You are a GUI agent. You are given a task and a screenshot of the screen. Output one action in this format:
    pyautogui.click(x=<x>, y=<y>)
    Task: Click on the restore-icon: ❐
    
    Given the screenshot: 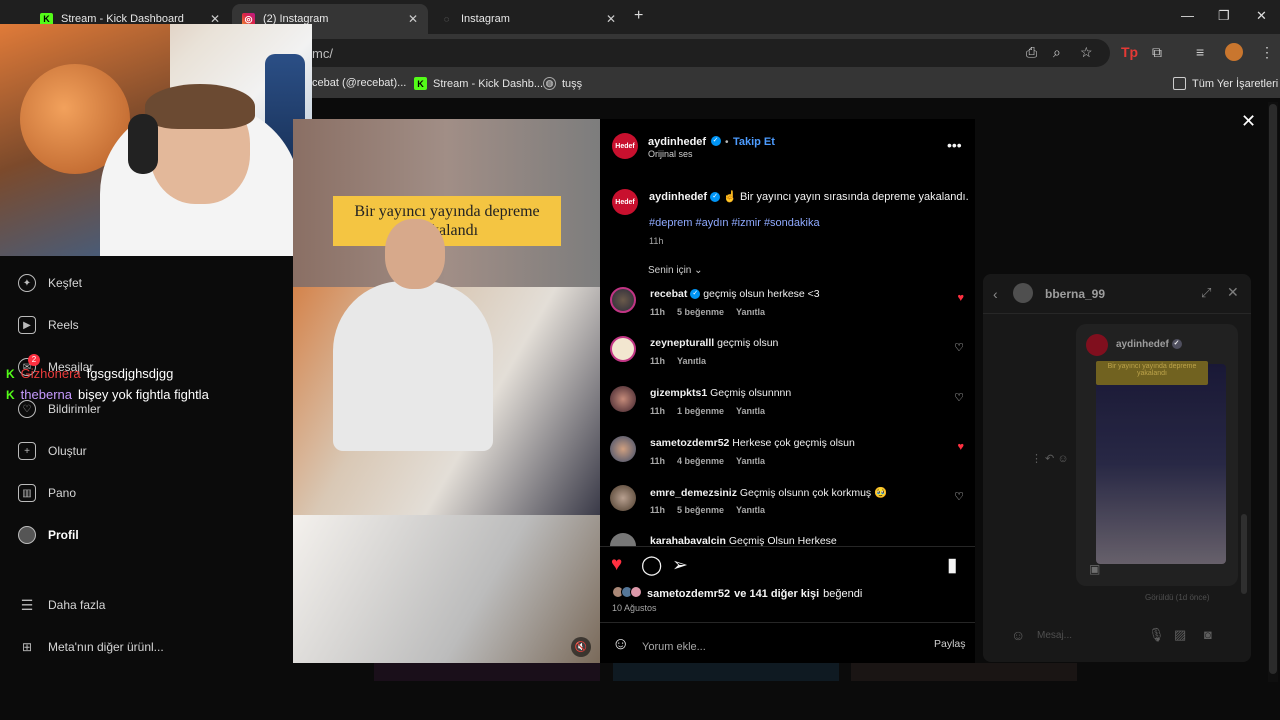 What is the action you would take?
    pyautogui.click(x=1224, y=16)
    